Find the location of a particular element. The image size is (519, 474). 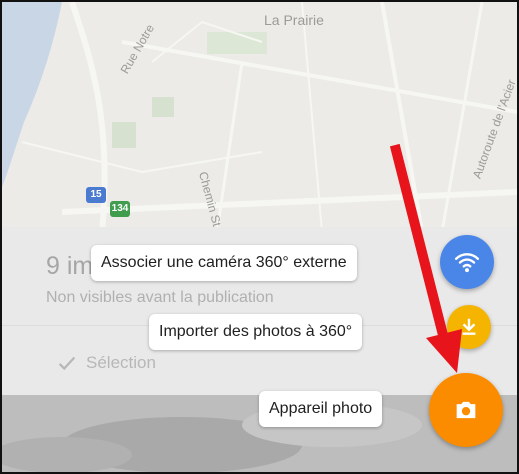

connect-camera-button is located at coordinates (467, 262).